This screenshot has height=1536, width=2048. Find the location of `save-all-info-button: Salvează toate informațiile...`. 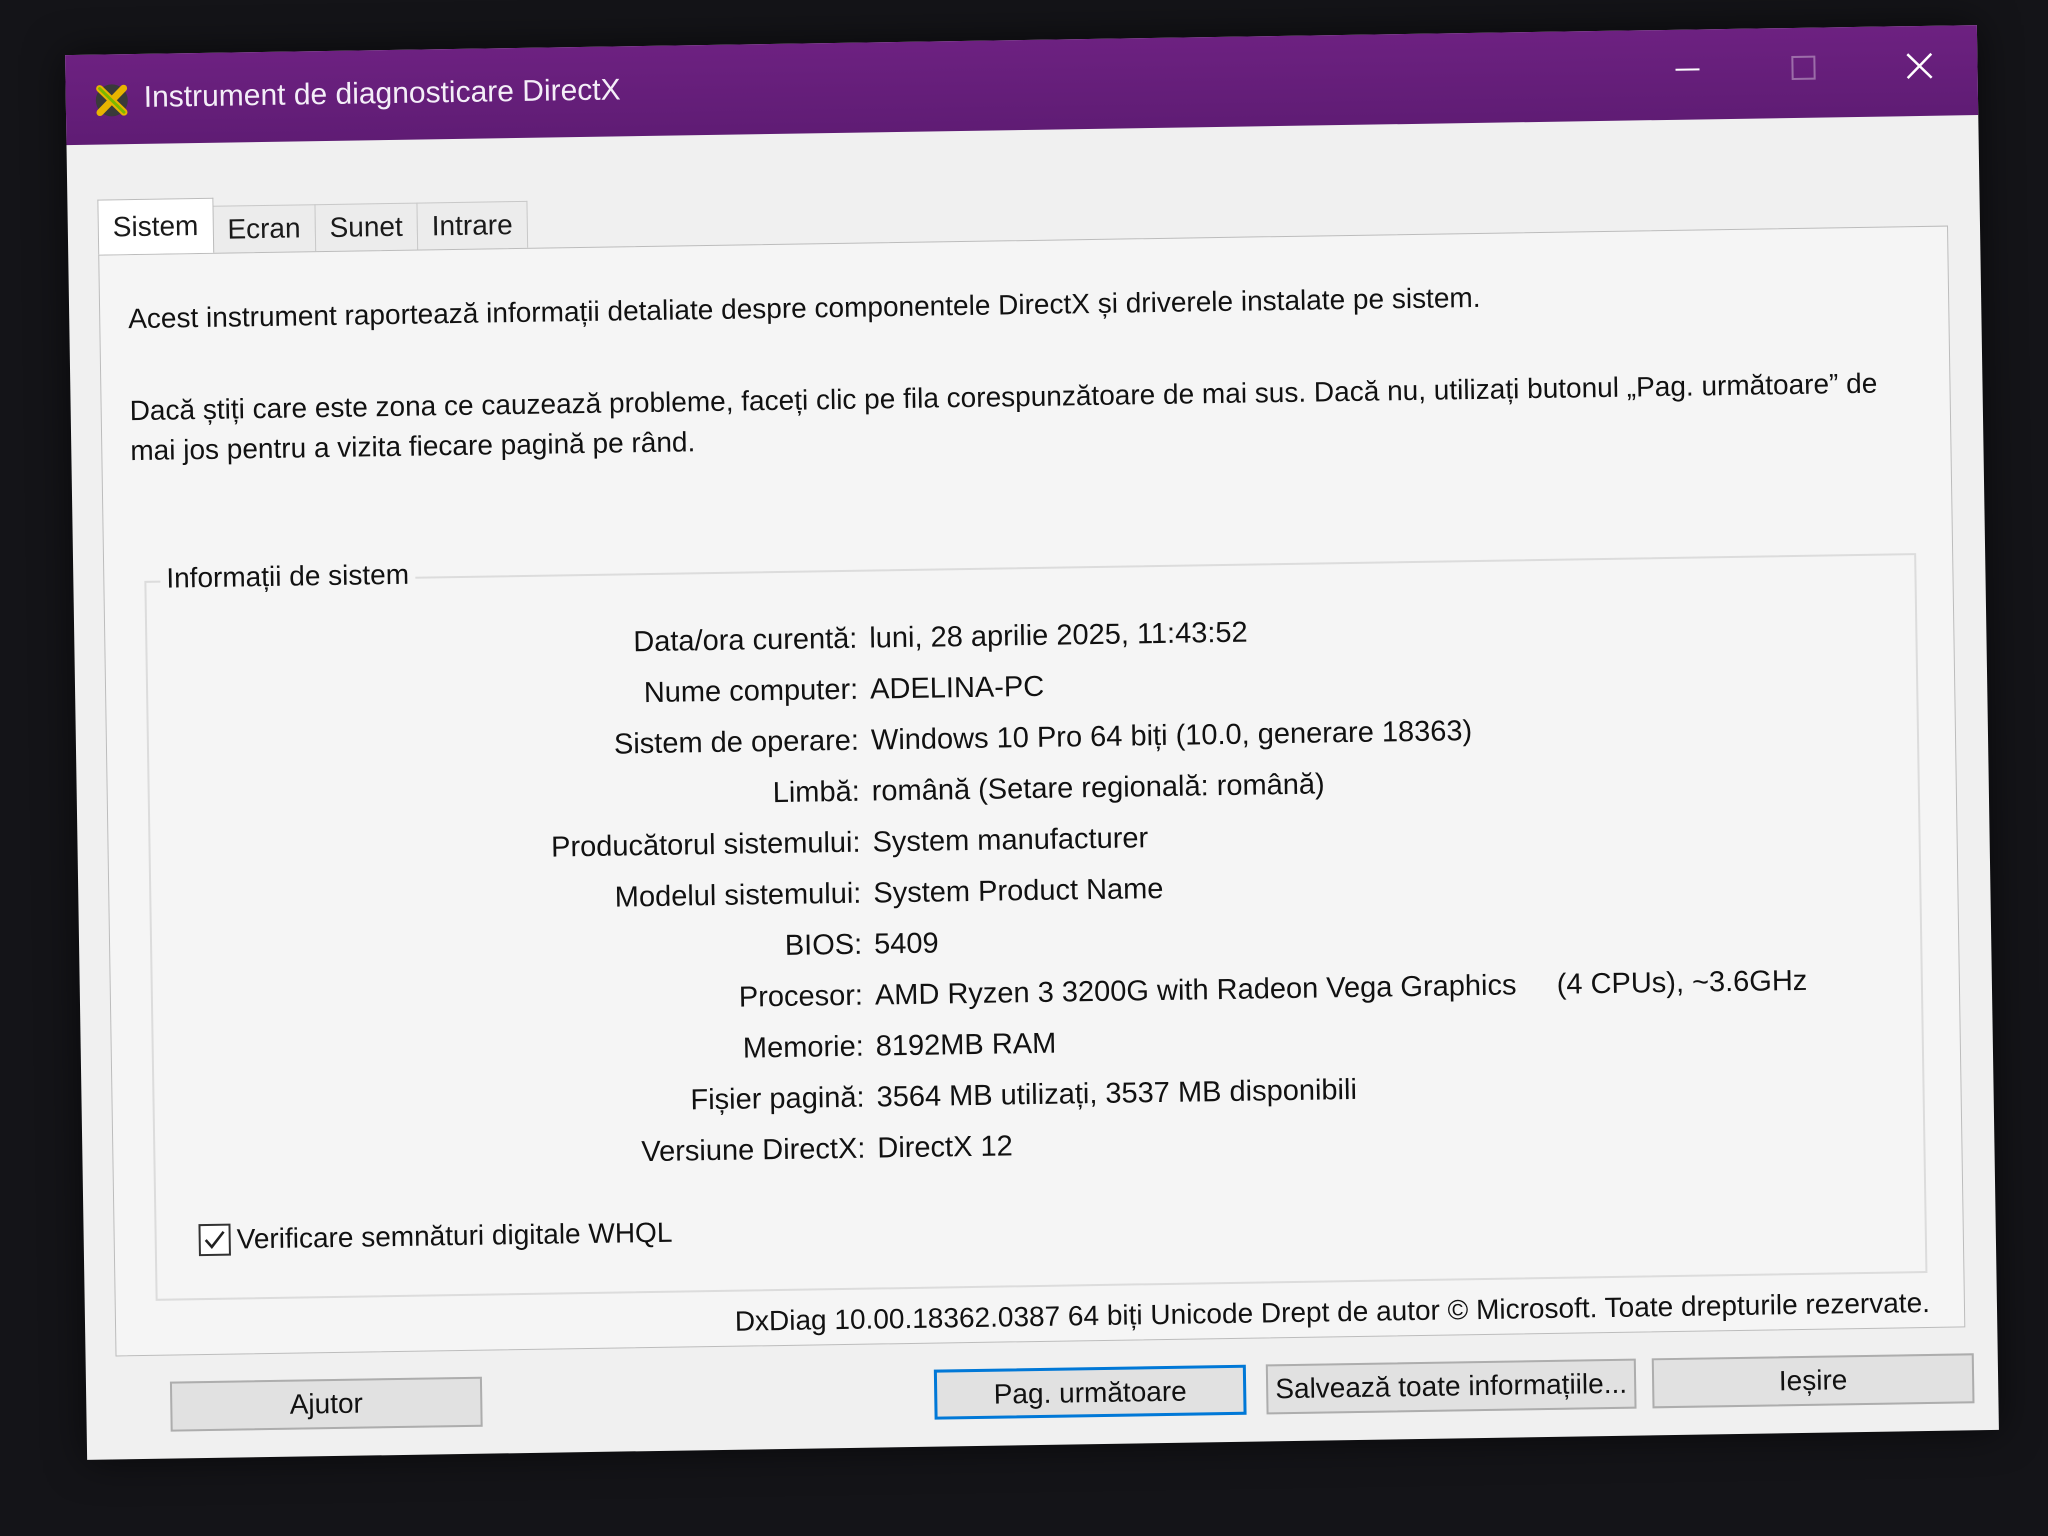

save-all-info-button: Salvează toate informațiile... is located at coordinates (1451, 1386).